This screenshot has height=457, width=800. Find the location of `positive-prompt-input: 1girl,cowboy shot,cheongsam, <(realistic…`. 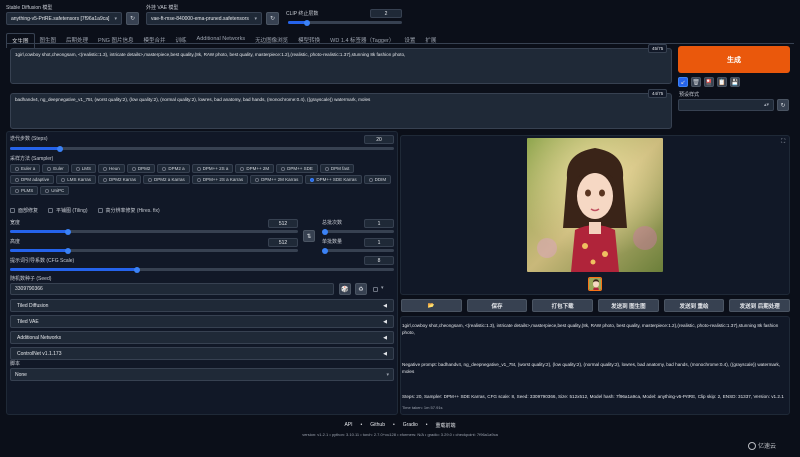

positive-prompt-input: 1girl,cowboy shot,cheongsam, <(realistic… is located at coordinates (341, 66).